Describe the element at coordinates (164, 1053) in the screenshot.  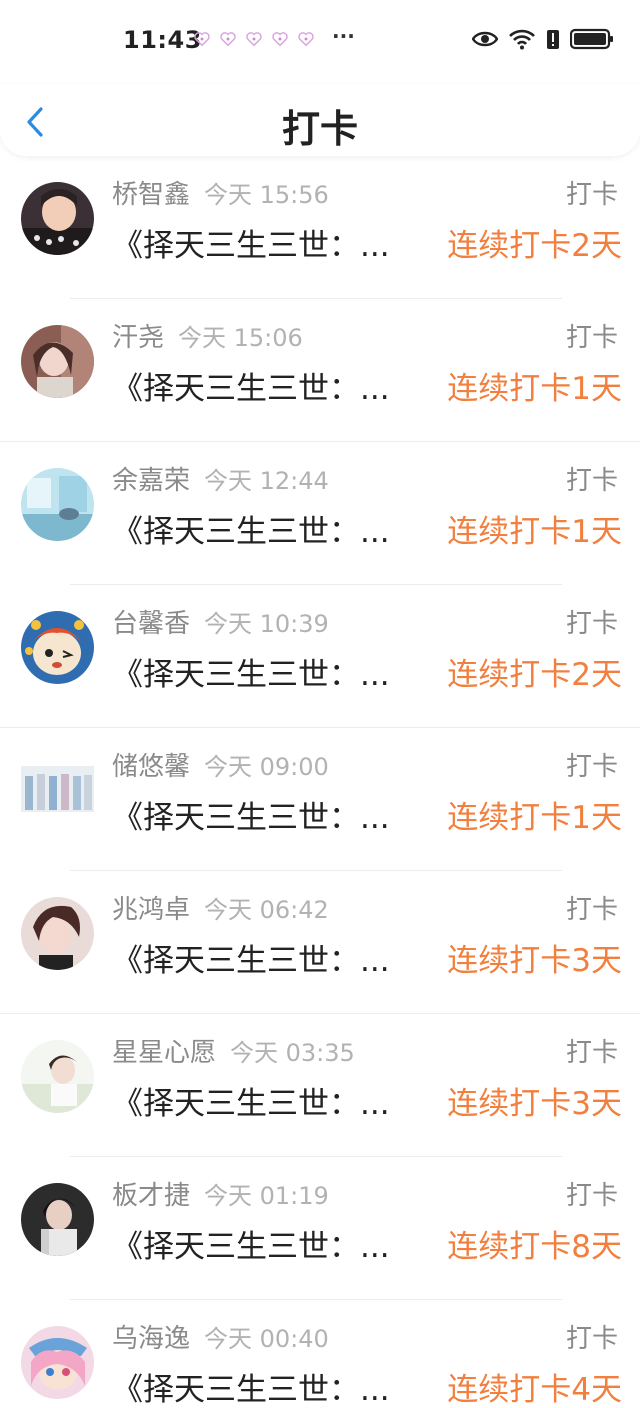
I see `user-name: 星星心愿` at that location.